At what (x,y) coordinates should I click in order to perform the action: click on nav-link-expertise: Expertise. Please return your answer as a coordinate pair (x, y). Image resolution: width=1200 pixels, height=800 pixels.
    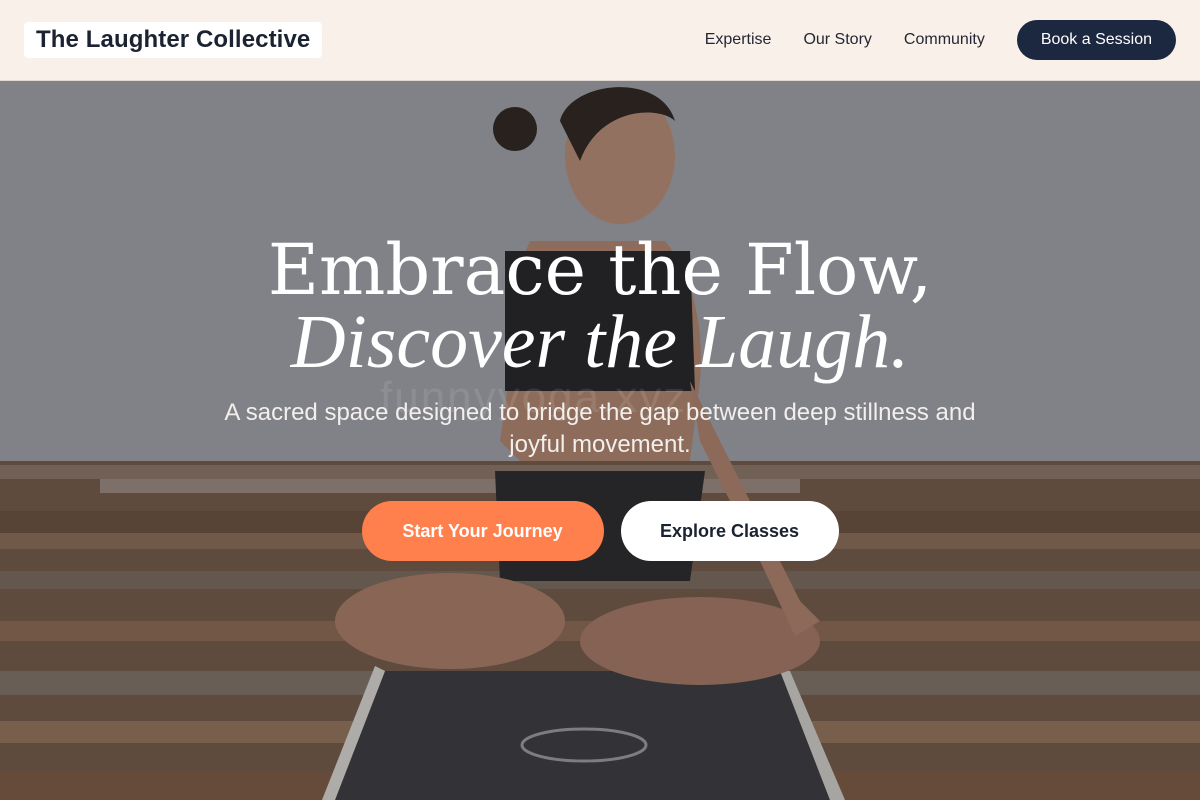
    Looking at the image, I should click on (738, 40).